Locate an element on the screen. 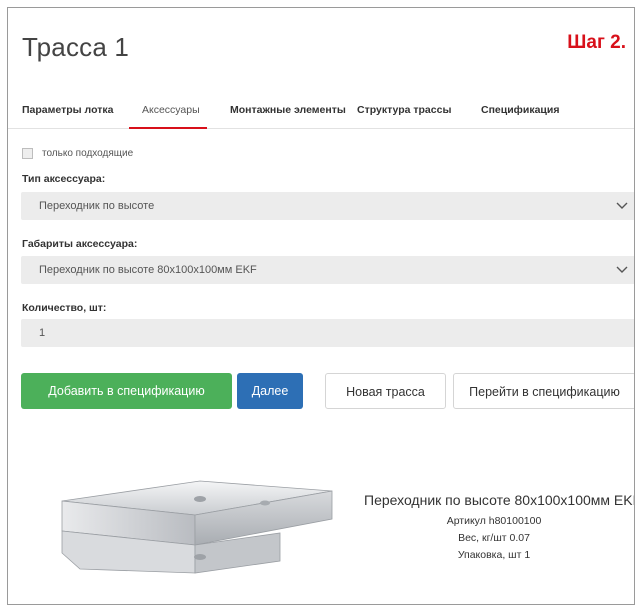 Image resolution: width=642 pixels, height=612 pixels. only-matching-checkbox is located at coordinates (27, 153).